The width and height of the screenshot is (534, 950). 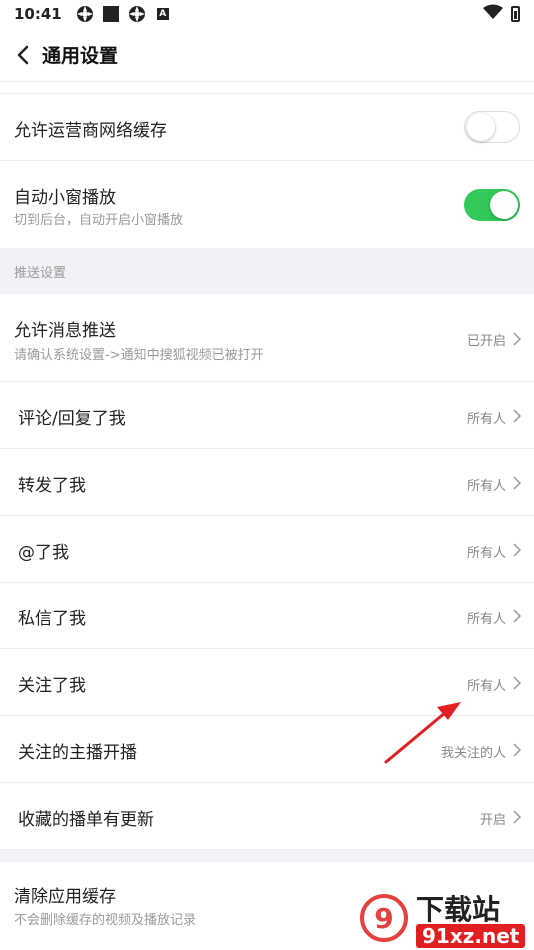 What do you see at coordinates (471, 936) in the screenshot?
I see `watermark-site: 91xz.net` at bounding box center [471, 936].